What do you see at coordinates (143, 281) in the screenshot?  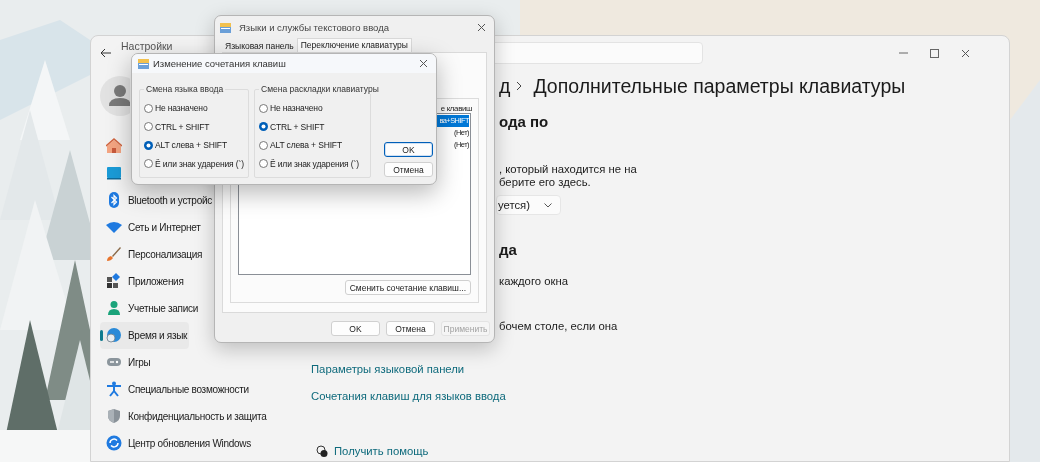 I see `sidebar-item: Приложения` at bounding box center [143, 281].